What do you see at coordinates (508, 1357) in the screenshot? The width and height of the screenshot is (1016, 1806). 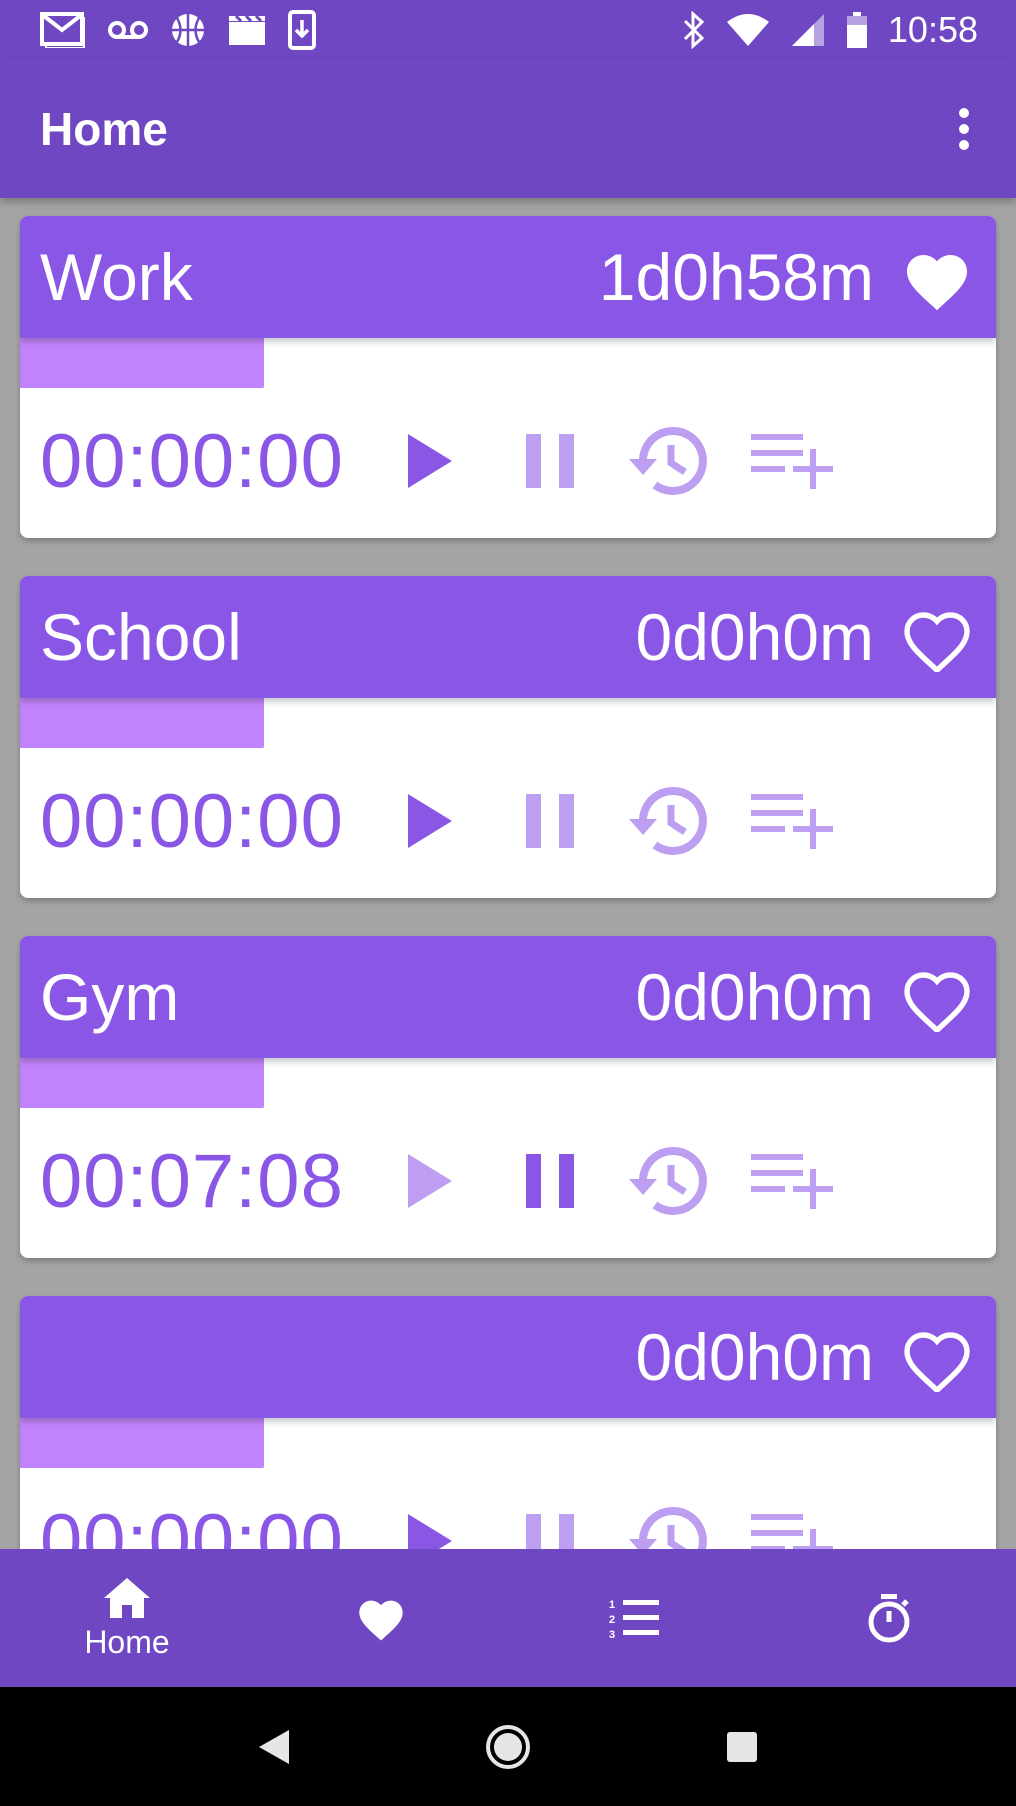 I see `card-header: 0d0h0m` at bounding box center [508, 1357].